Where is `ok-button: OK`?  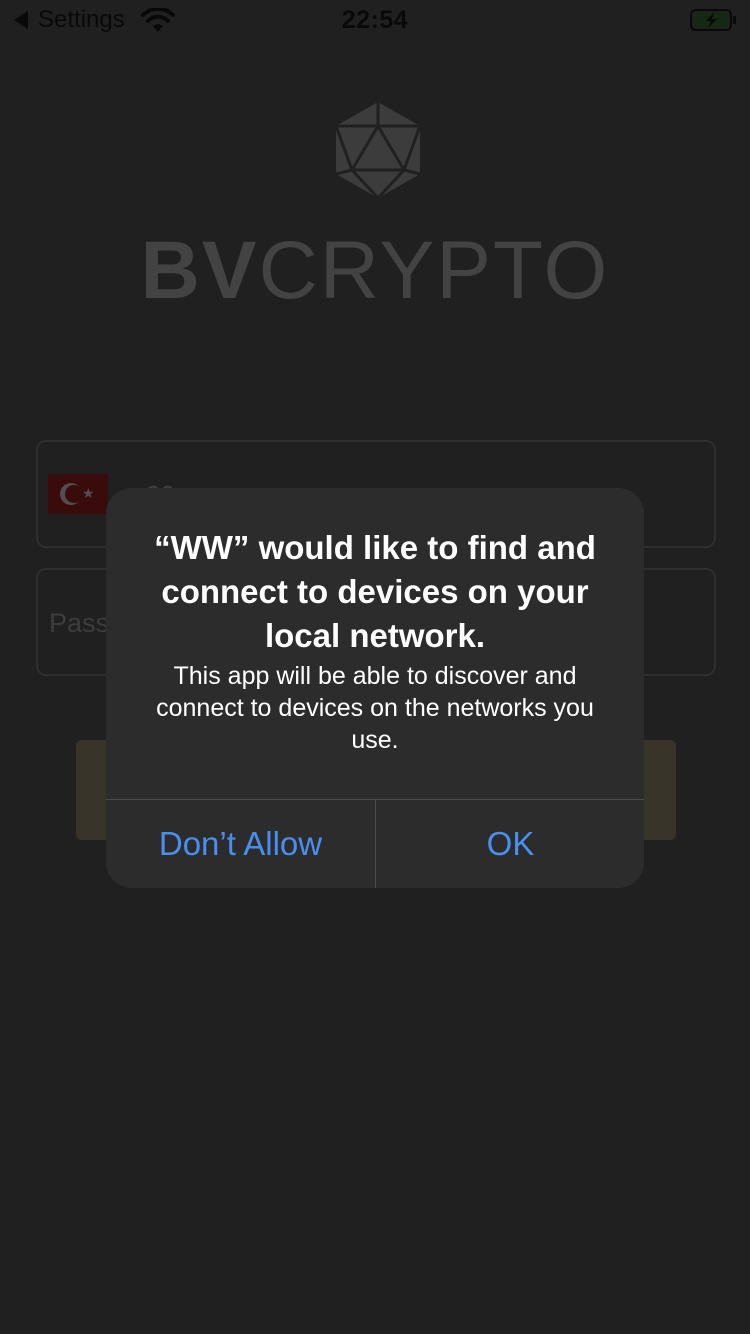 ok-button: OK is located at coordinates (510, 844).